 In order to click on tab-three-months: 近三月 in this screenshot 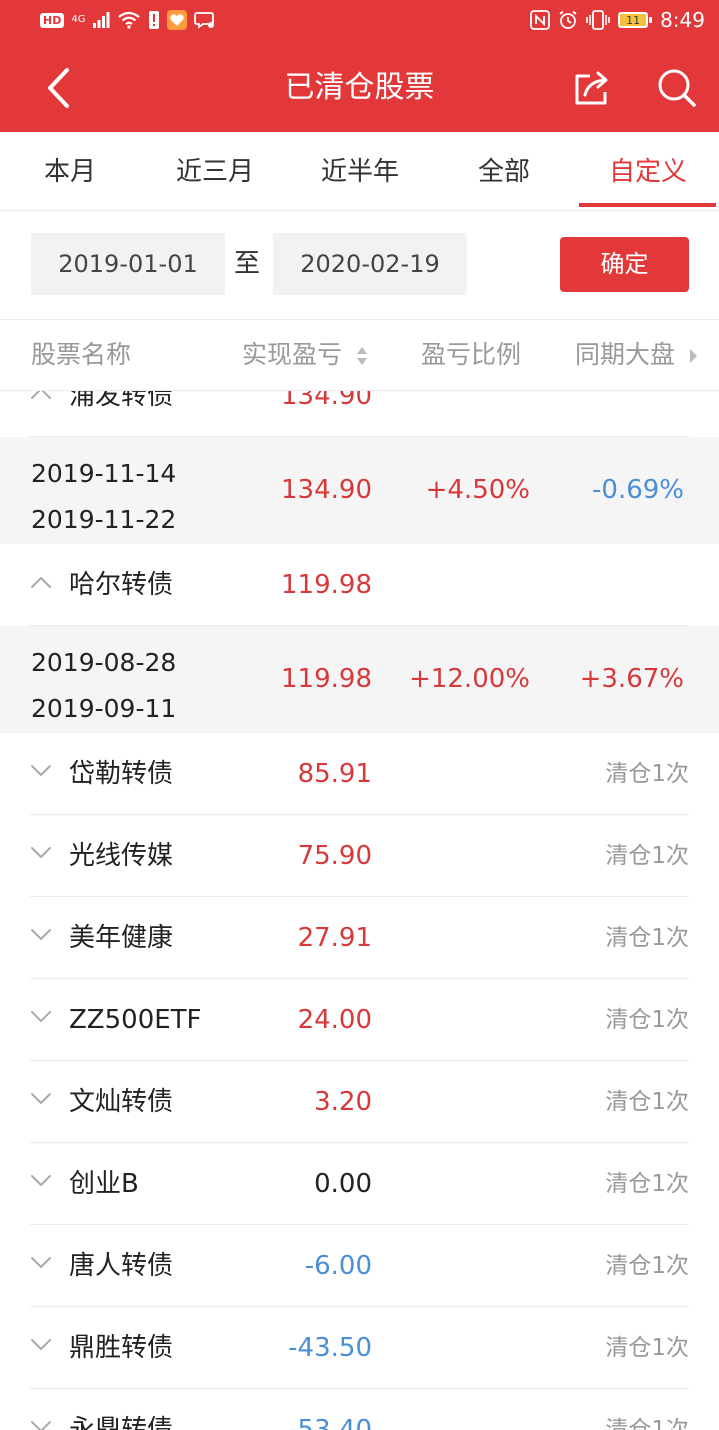, I will do `click(215, 171)`.